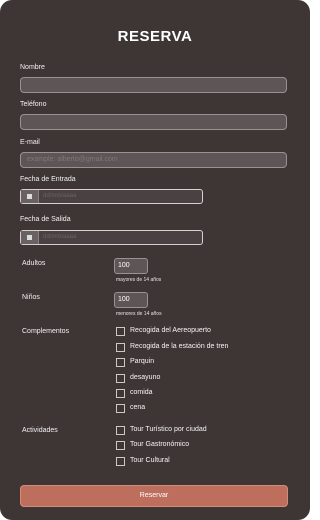 The height and width of the screenshot is (520, 320). I want to click on nombre-input, so click(153, 85).